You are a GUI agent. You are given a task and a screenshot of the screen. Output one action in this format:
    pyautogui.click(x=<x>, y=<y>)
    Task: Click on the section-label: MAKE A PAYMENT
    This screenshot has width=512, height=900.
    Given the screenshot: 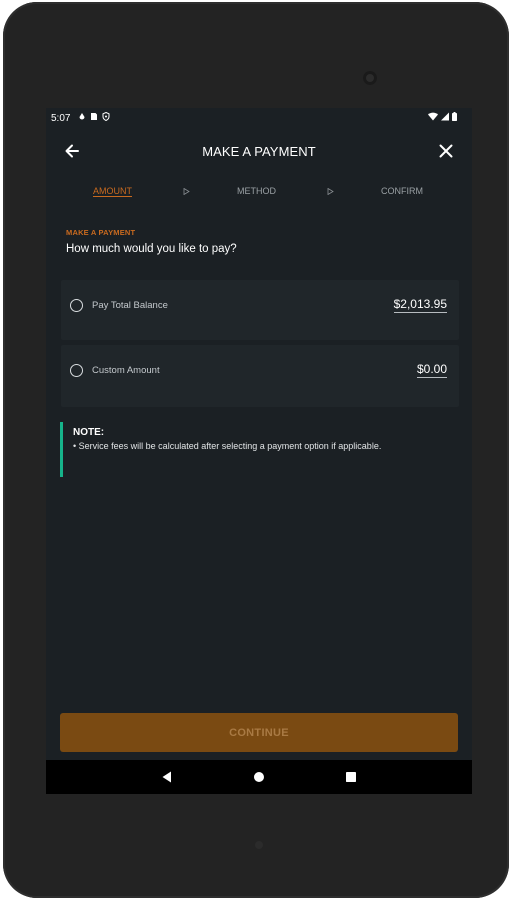 What is the action you would take?
    pyautogui.click(x=101, y=232)
    